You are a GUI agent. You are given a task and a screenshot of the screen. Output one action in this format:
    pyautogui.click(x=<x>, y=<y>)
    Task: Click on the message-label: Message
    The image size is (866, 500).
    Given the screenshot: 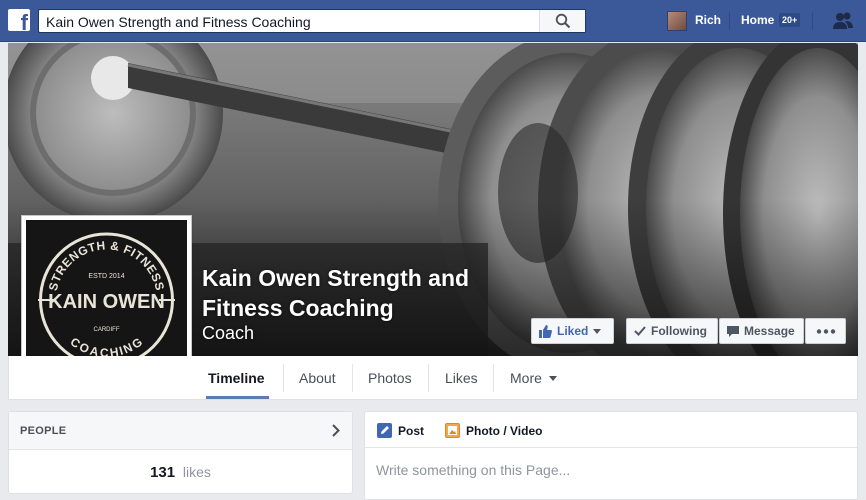 What is the action you would take?
    pyautogui.click(x=769, y=331)
    